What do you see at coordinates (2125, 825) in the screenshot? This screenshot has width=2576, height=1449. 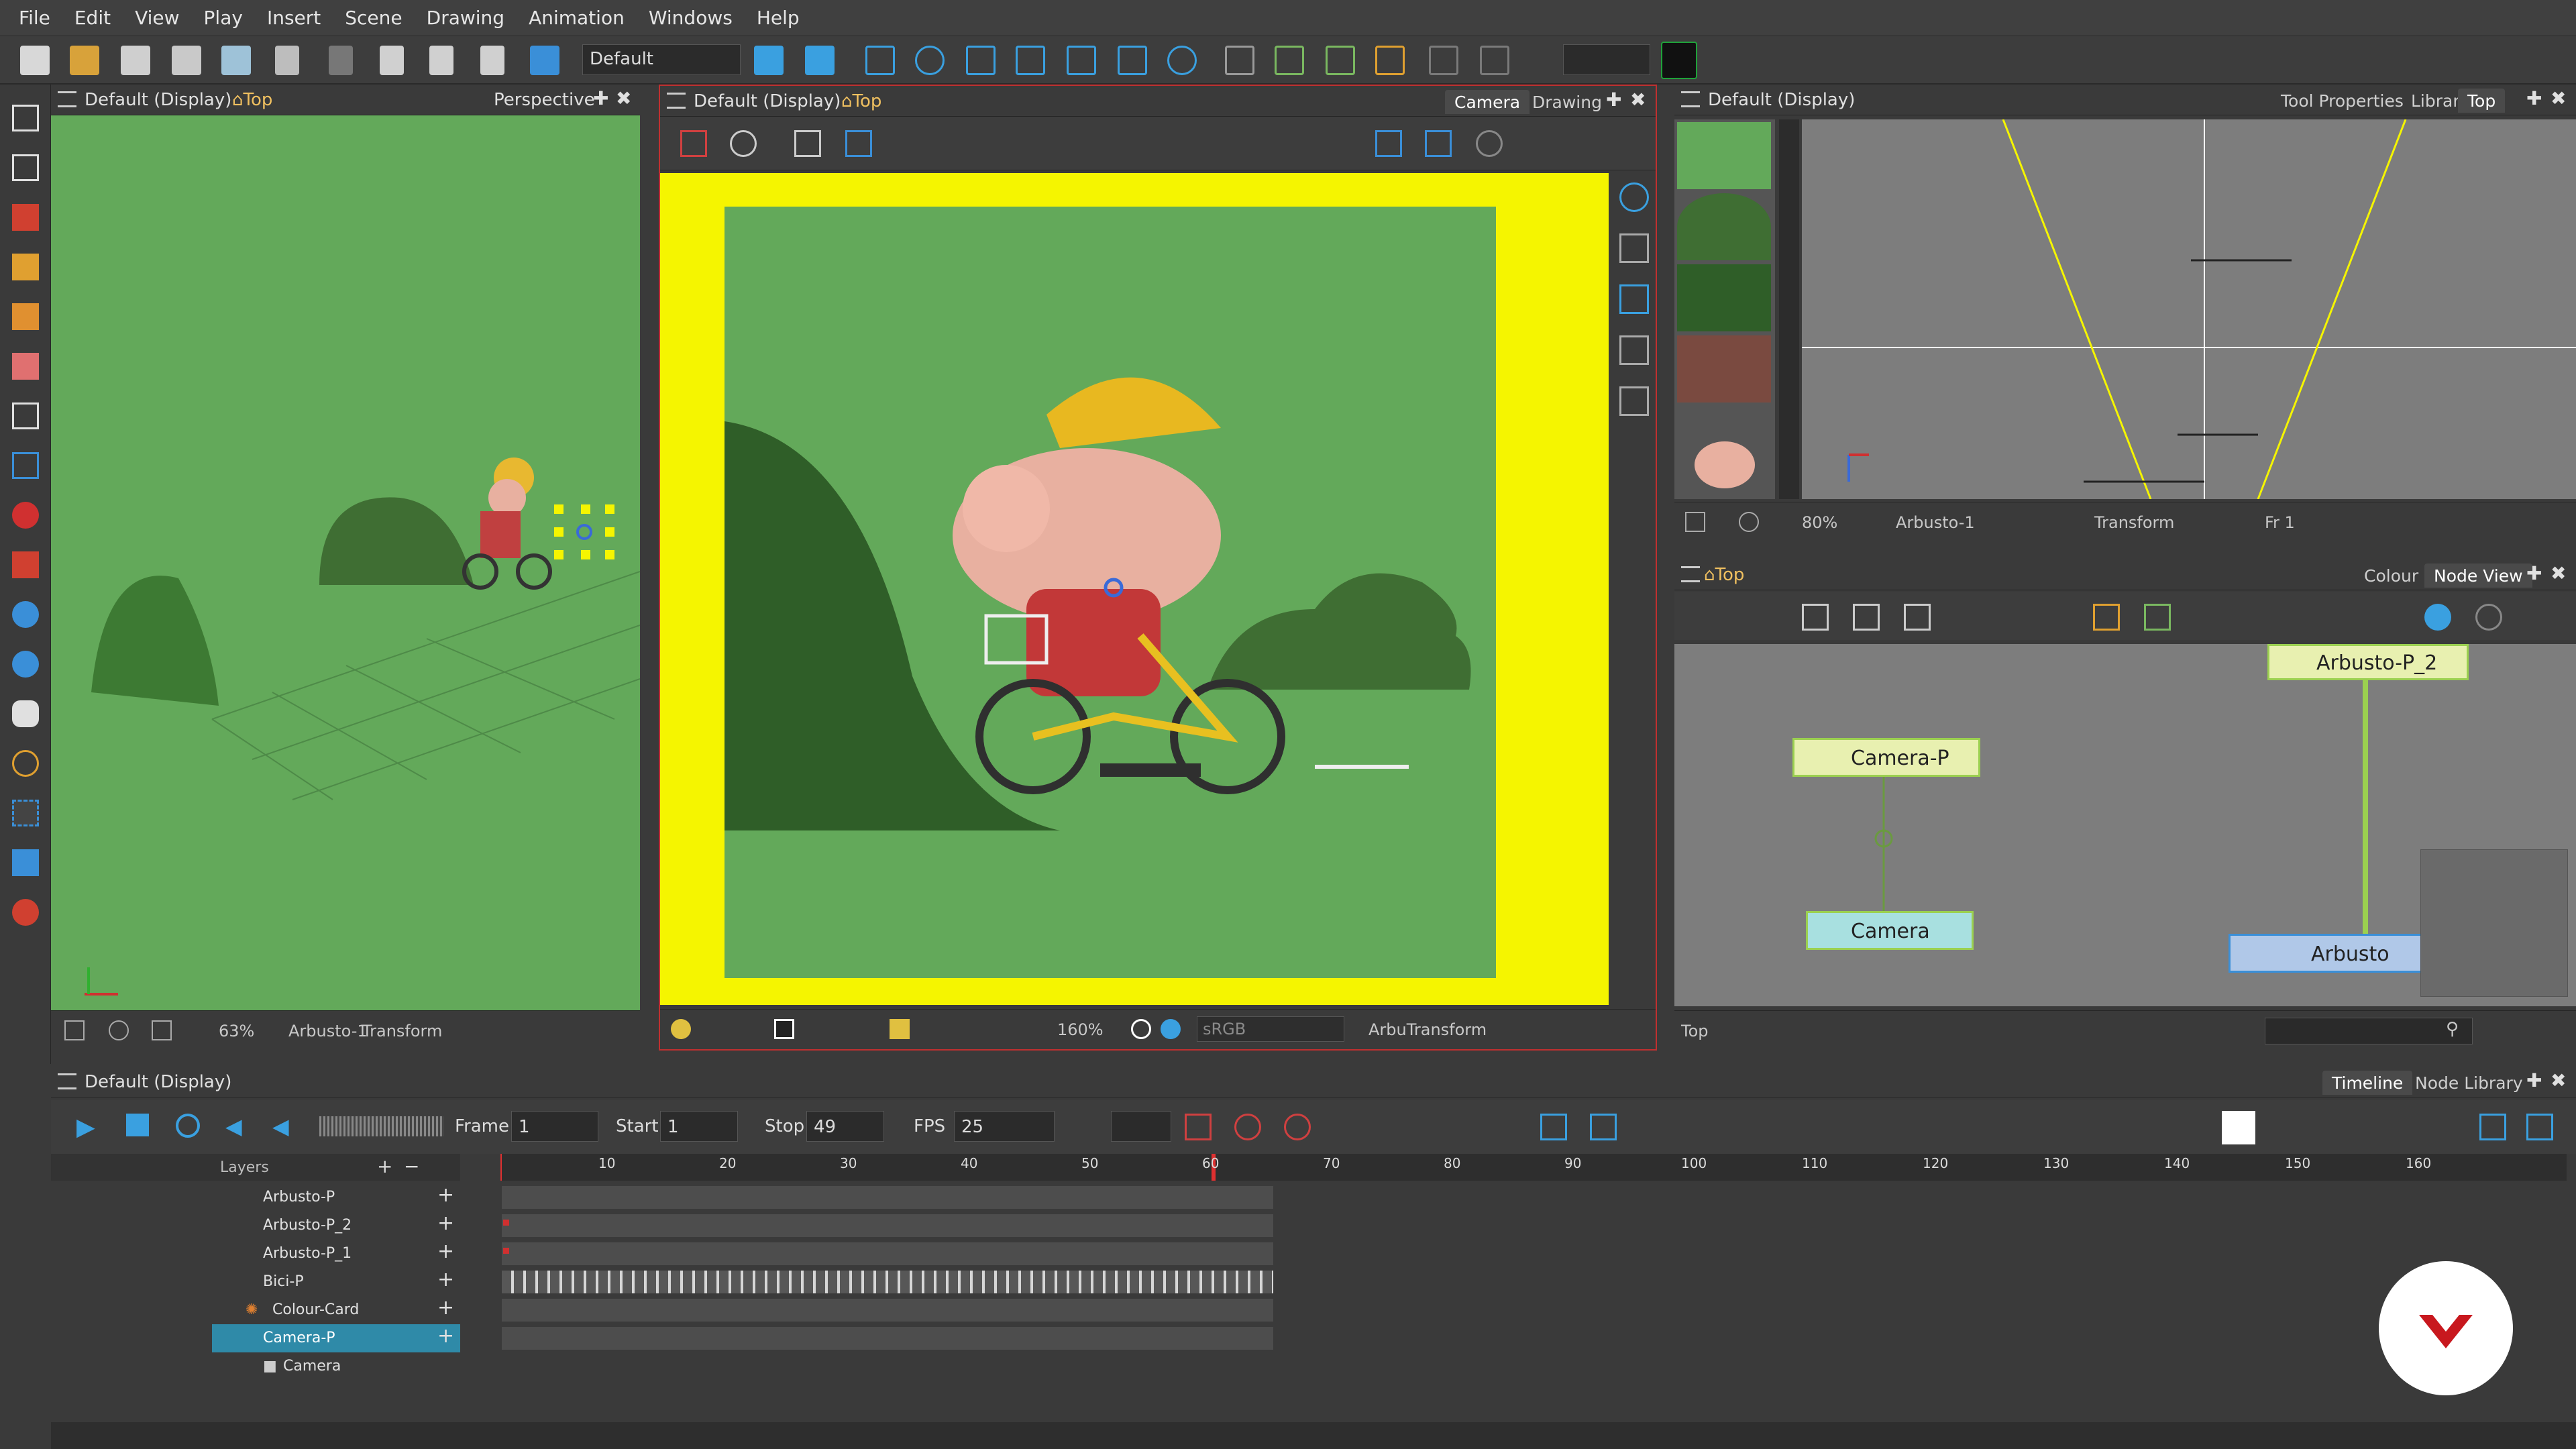 I see `node-canvas: Camera-P Camera Arbusto-P_2 Arbusto` at bounding box center [2125, 825].